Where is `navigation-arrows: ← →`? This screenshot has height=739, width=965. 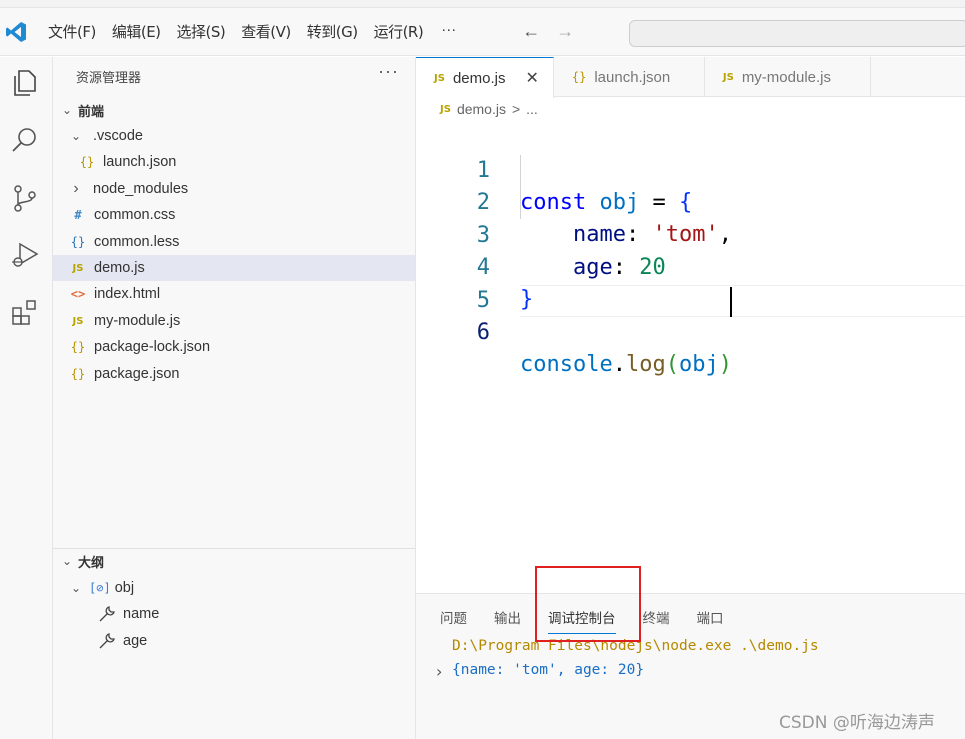
navigation-arrows: ← → is located at coordinates (548, 31).